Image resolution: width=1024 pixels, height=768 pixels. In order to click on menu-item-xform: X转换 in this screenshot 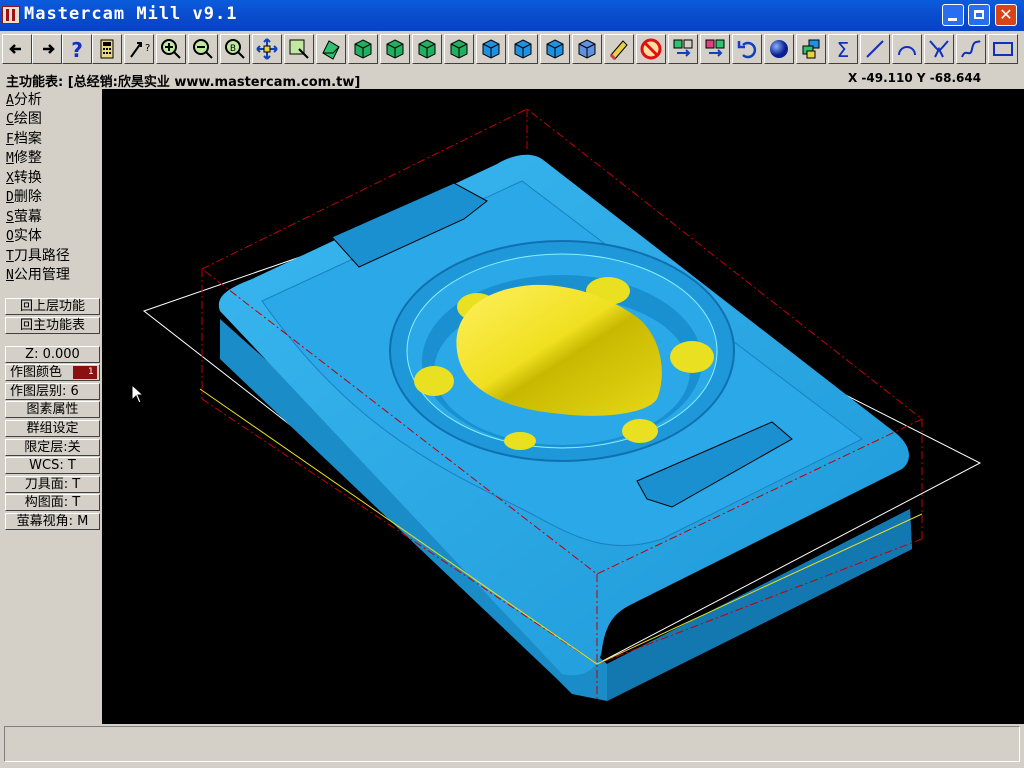, I will do `click(24, 176)`.